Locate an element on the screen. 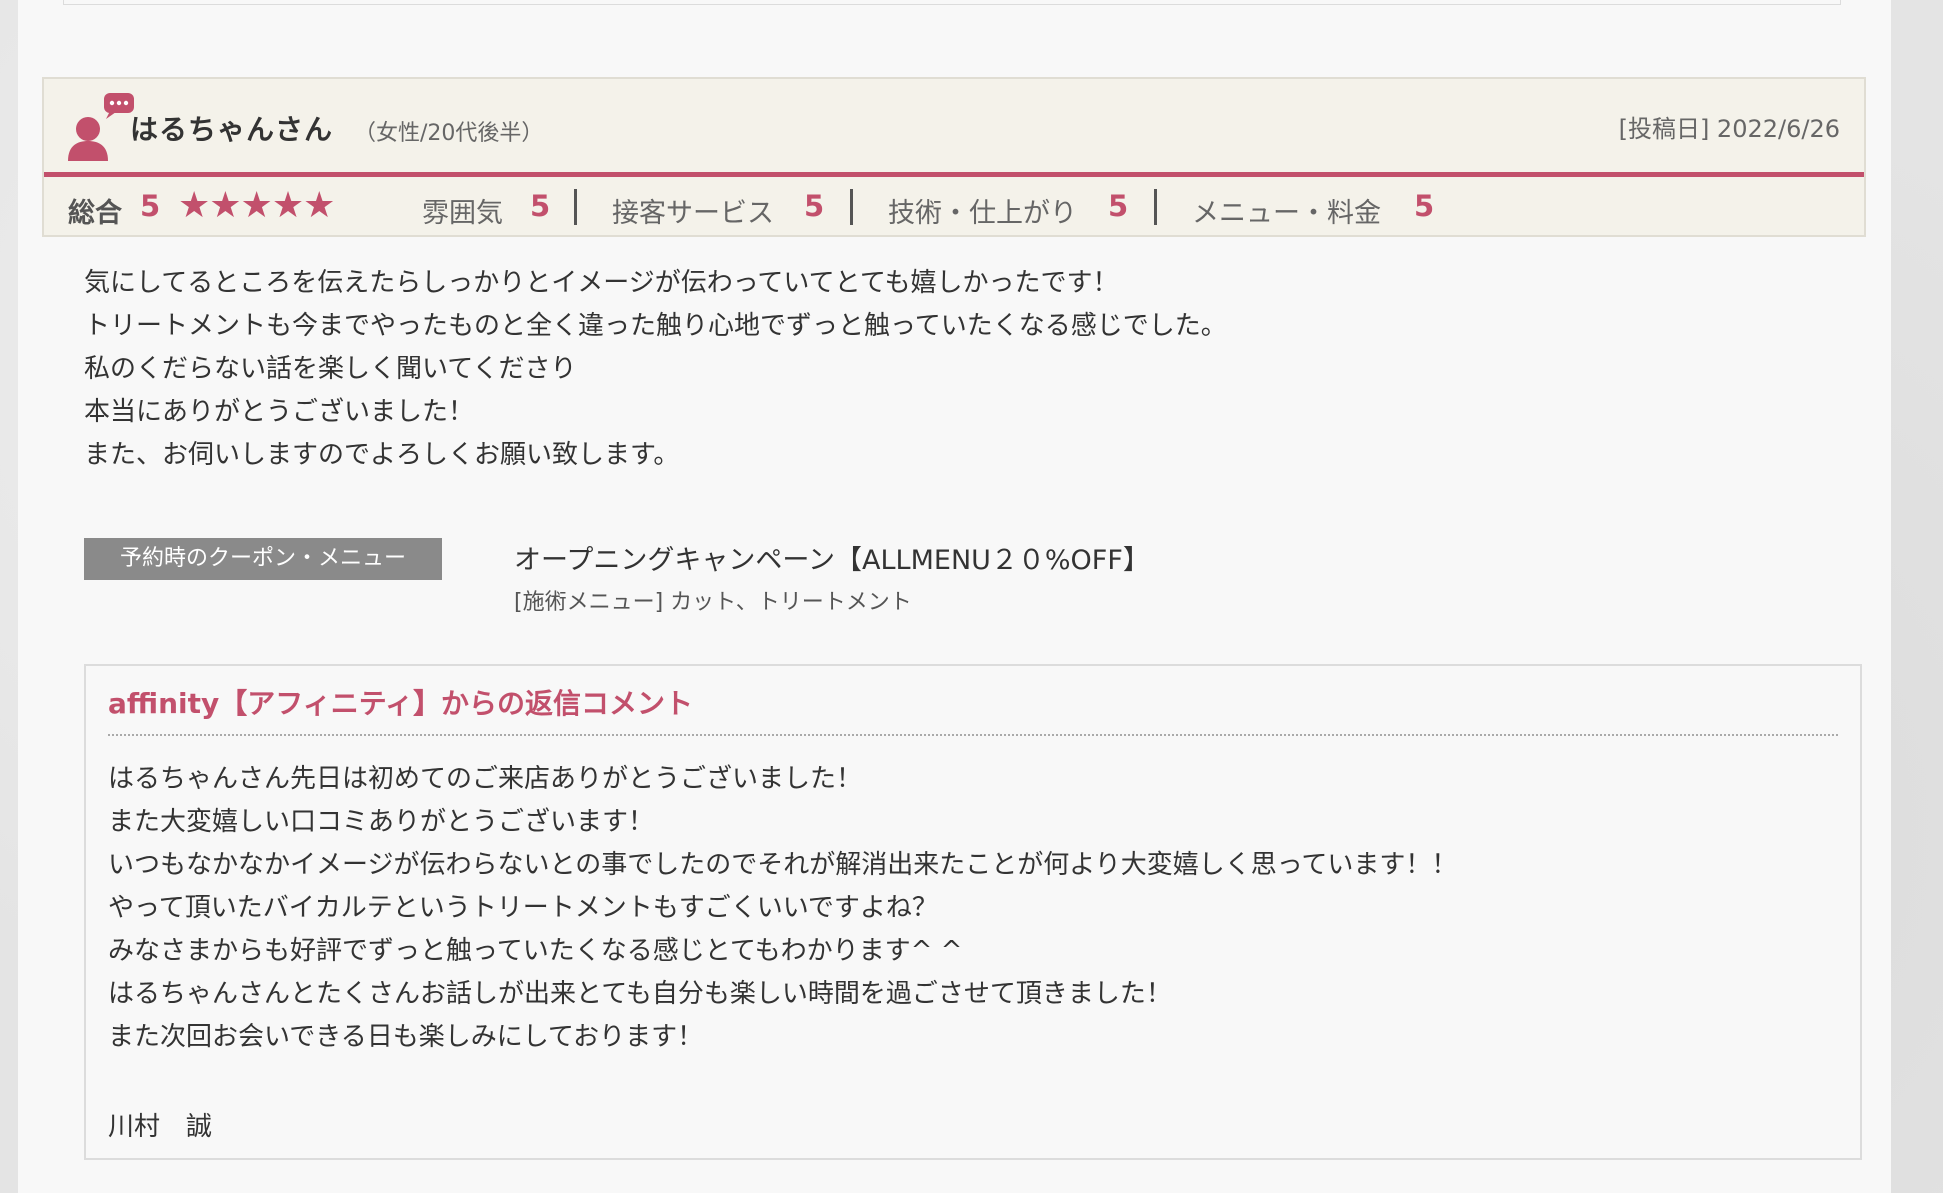 Image resolution: width=1943 pixels, height=1193 pixels. review-text-line: 本当にありがとうございました！ is located at coordinates (279, 412).